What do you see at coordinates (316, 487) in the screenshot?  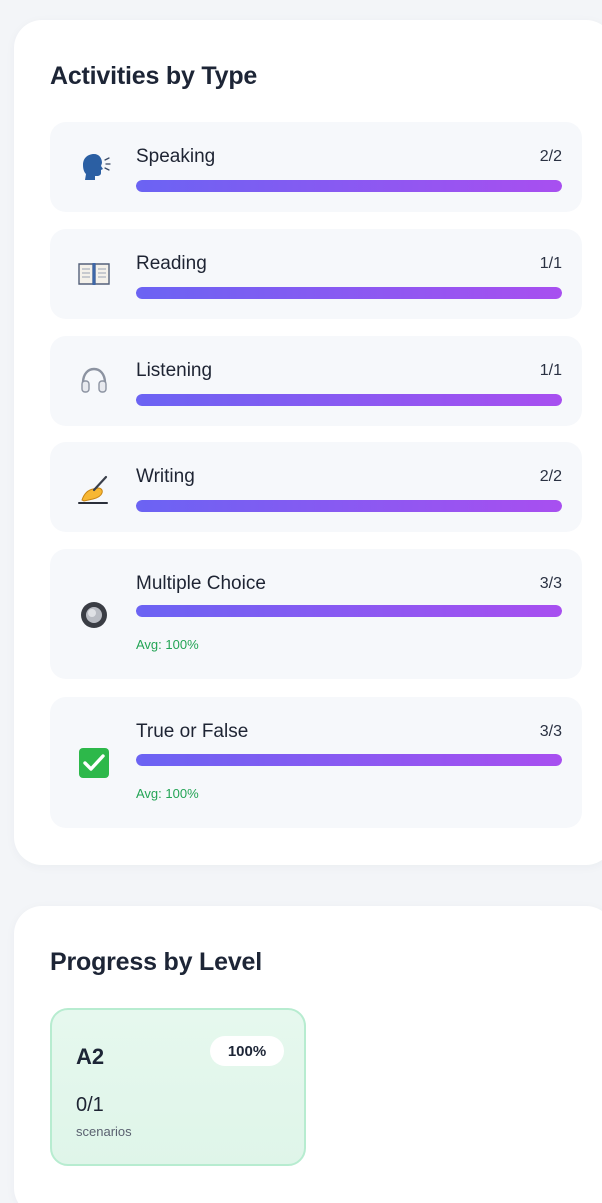 I see `activity-row-writing: Writing 2/2` at bounding box center [316, 487].